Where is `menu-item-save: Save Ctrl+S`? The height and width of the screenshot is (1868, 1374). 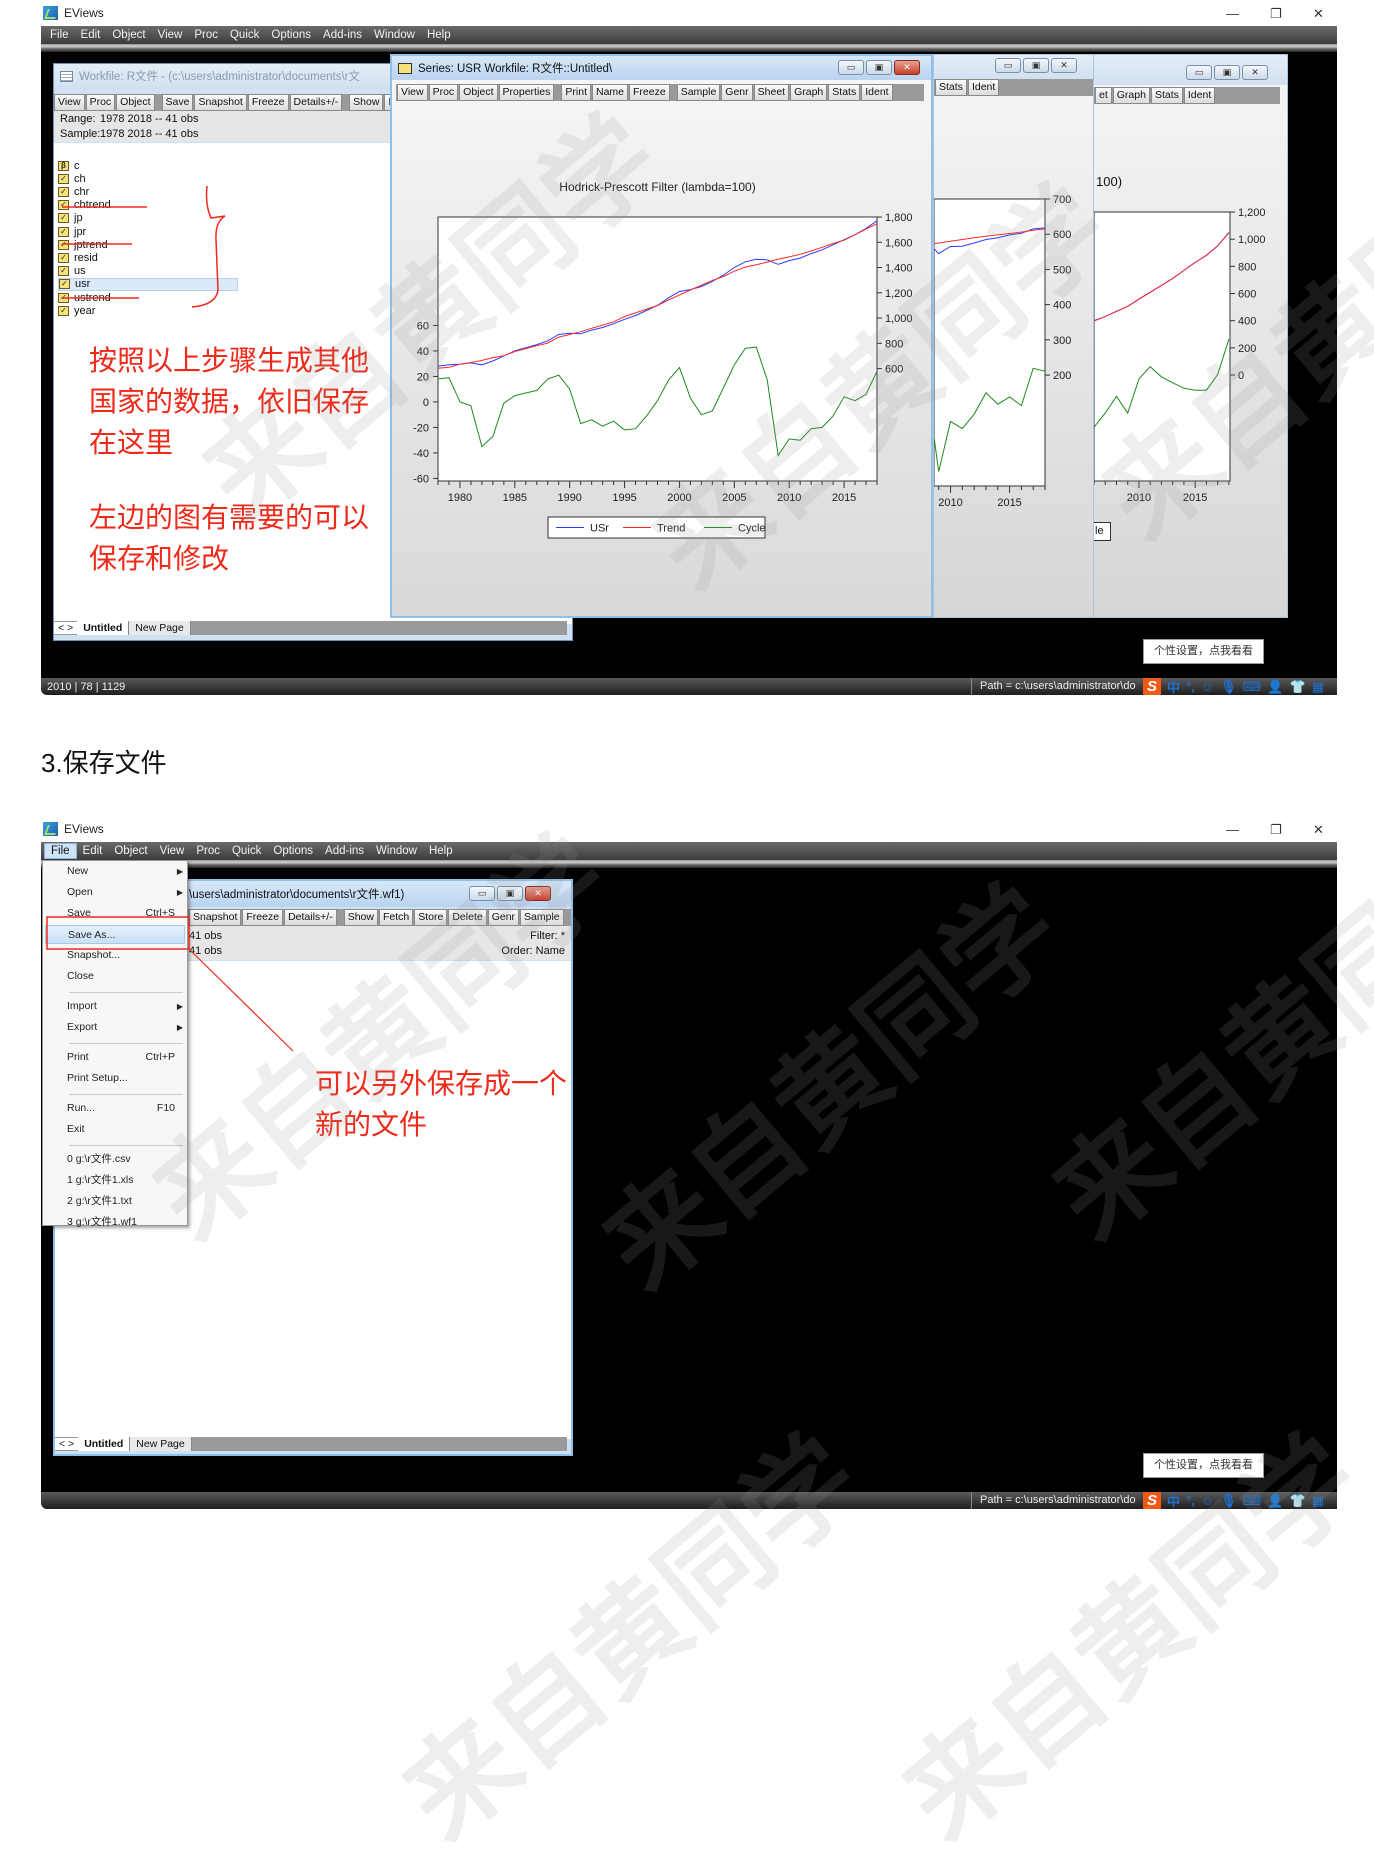 menu-item-save: Save Ctrl+S is located at coordinates (115, 913).